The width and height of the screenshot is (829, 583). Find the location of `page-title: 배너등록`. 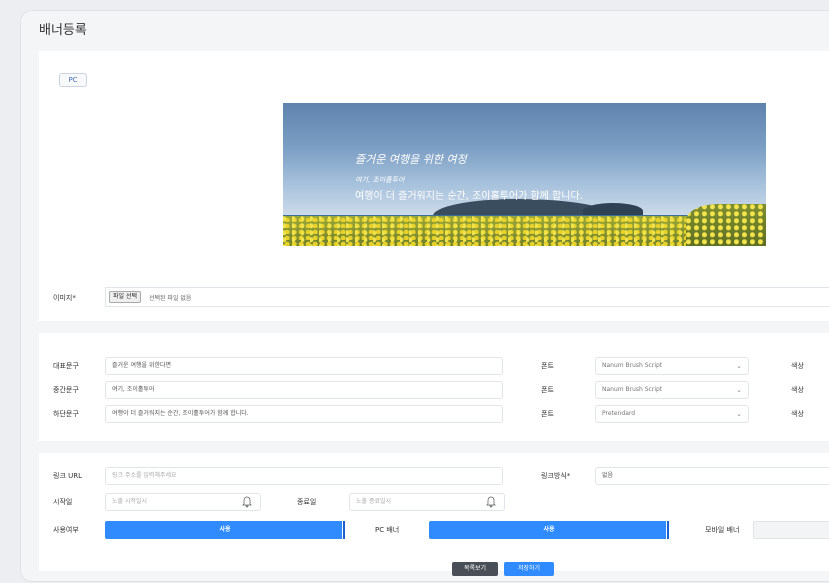

page-title: 배너등록 is located at coordinates (63, 30).